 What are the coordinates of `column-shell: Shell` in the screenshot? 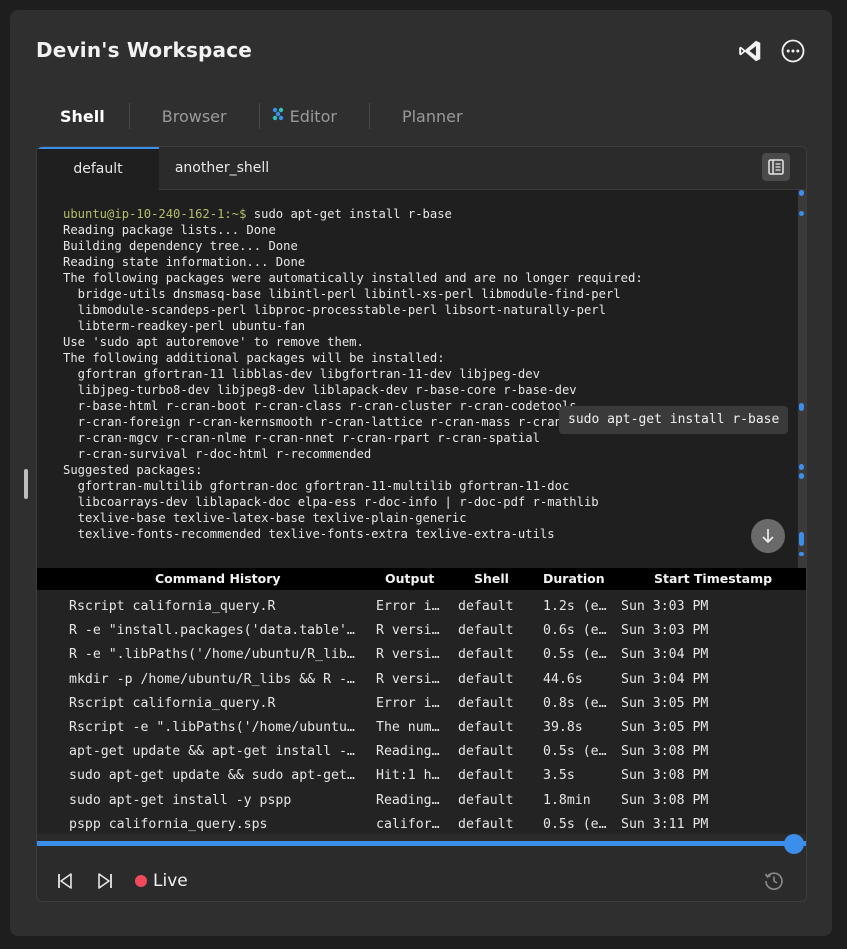 It's located at (491, 578).